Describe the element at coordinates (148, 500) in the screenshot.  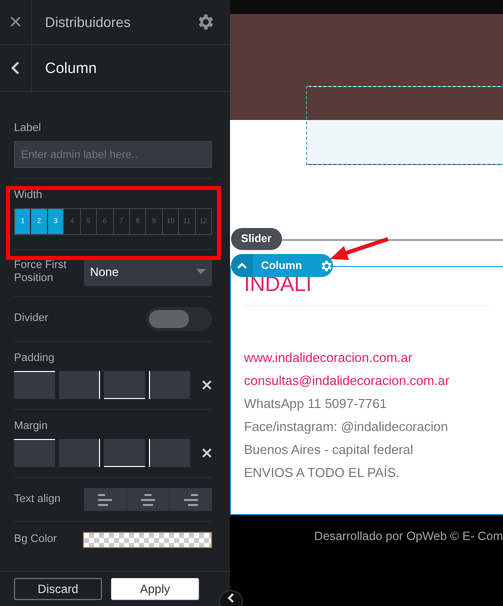
I see `align-center-icon` at that location.